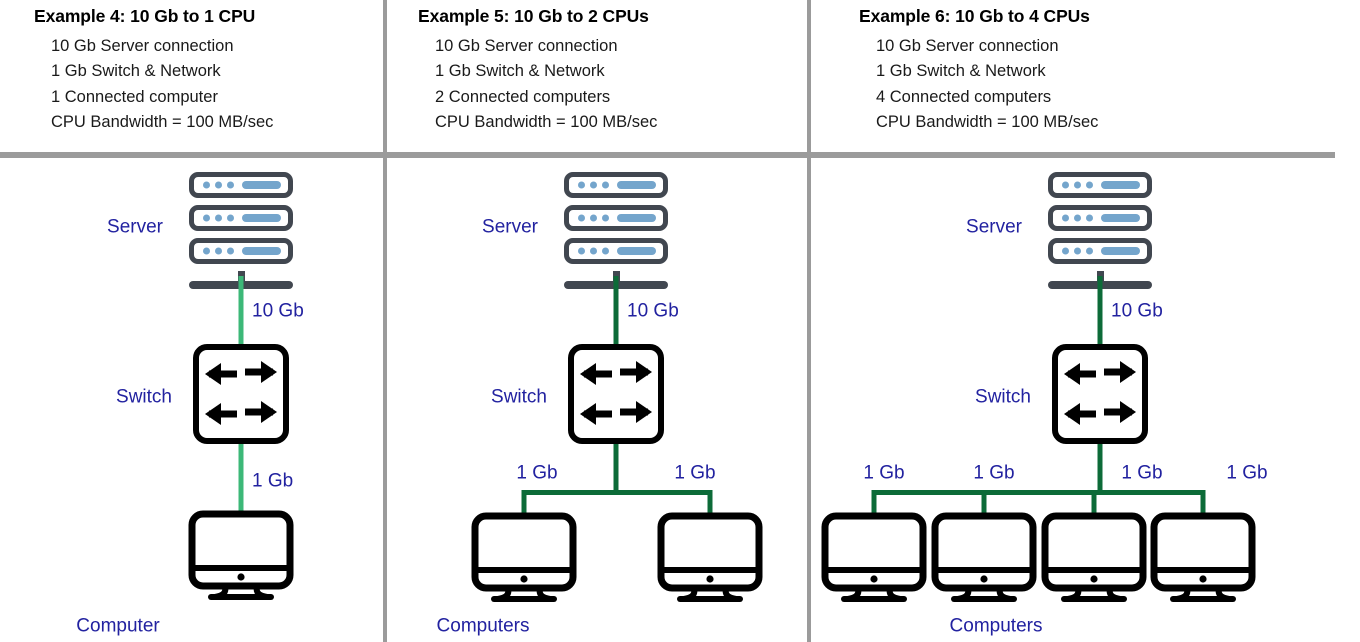 The height and width of the screenshot is (642, 1360). What do you see at coordinates (241, 478) in the screenshot?
I see `downlink-line` at bounding box center [241, 478].